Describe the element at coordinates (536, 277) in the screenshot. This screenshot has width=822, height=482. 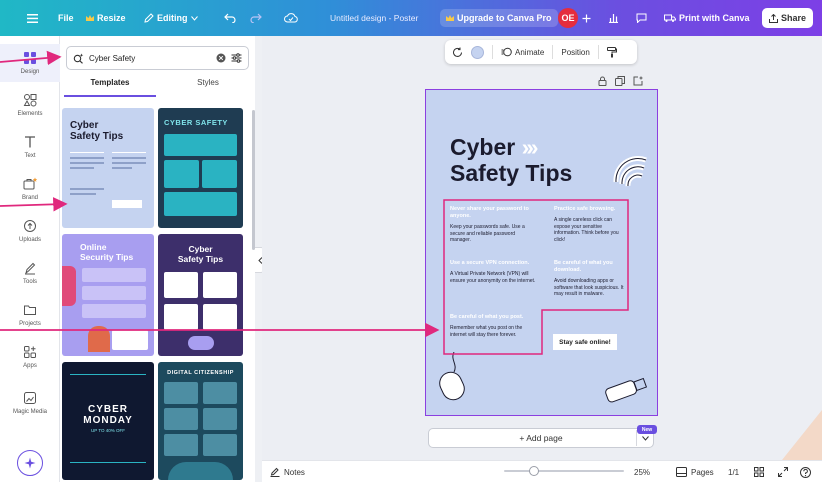
I see `text-group-selection-outline` at that location.